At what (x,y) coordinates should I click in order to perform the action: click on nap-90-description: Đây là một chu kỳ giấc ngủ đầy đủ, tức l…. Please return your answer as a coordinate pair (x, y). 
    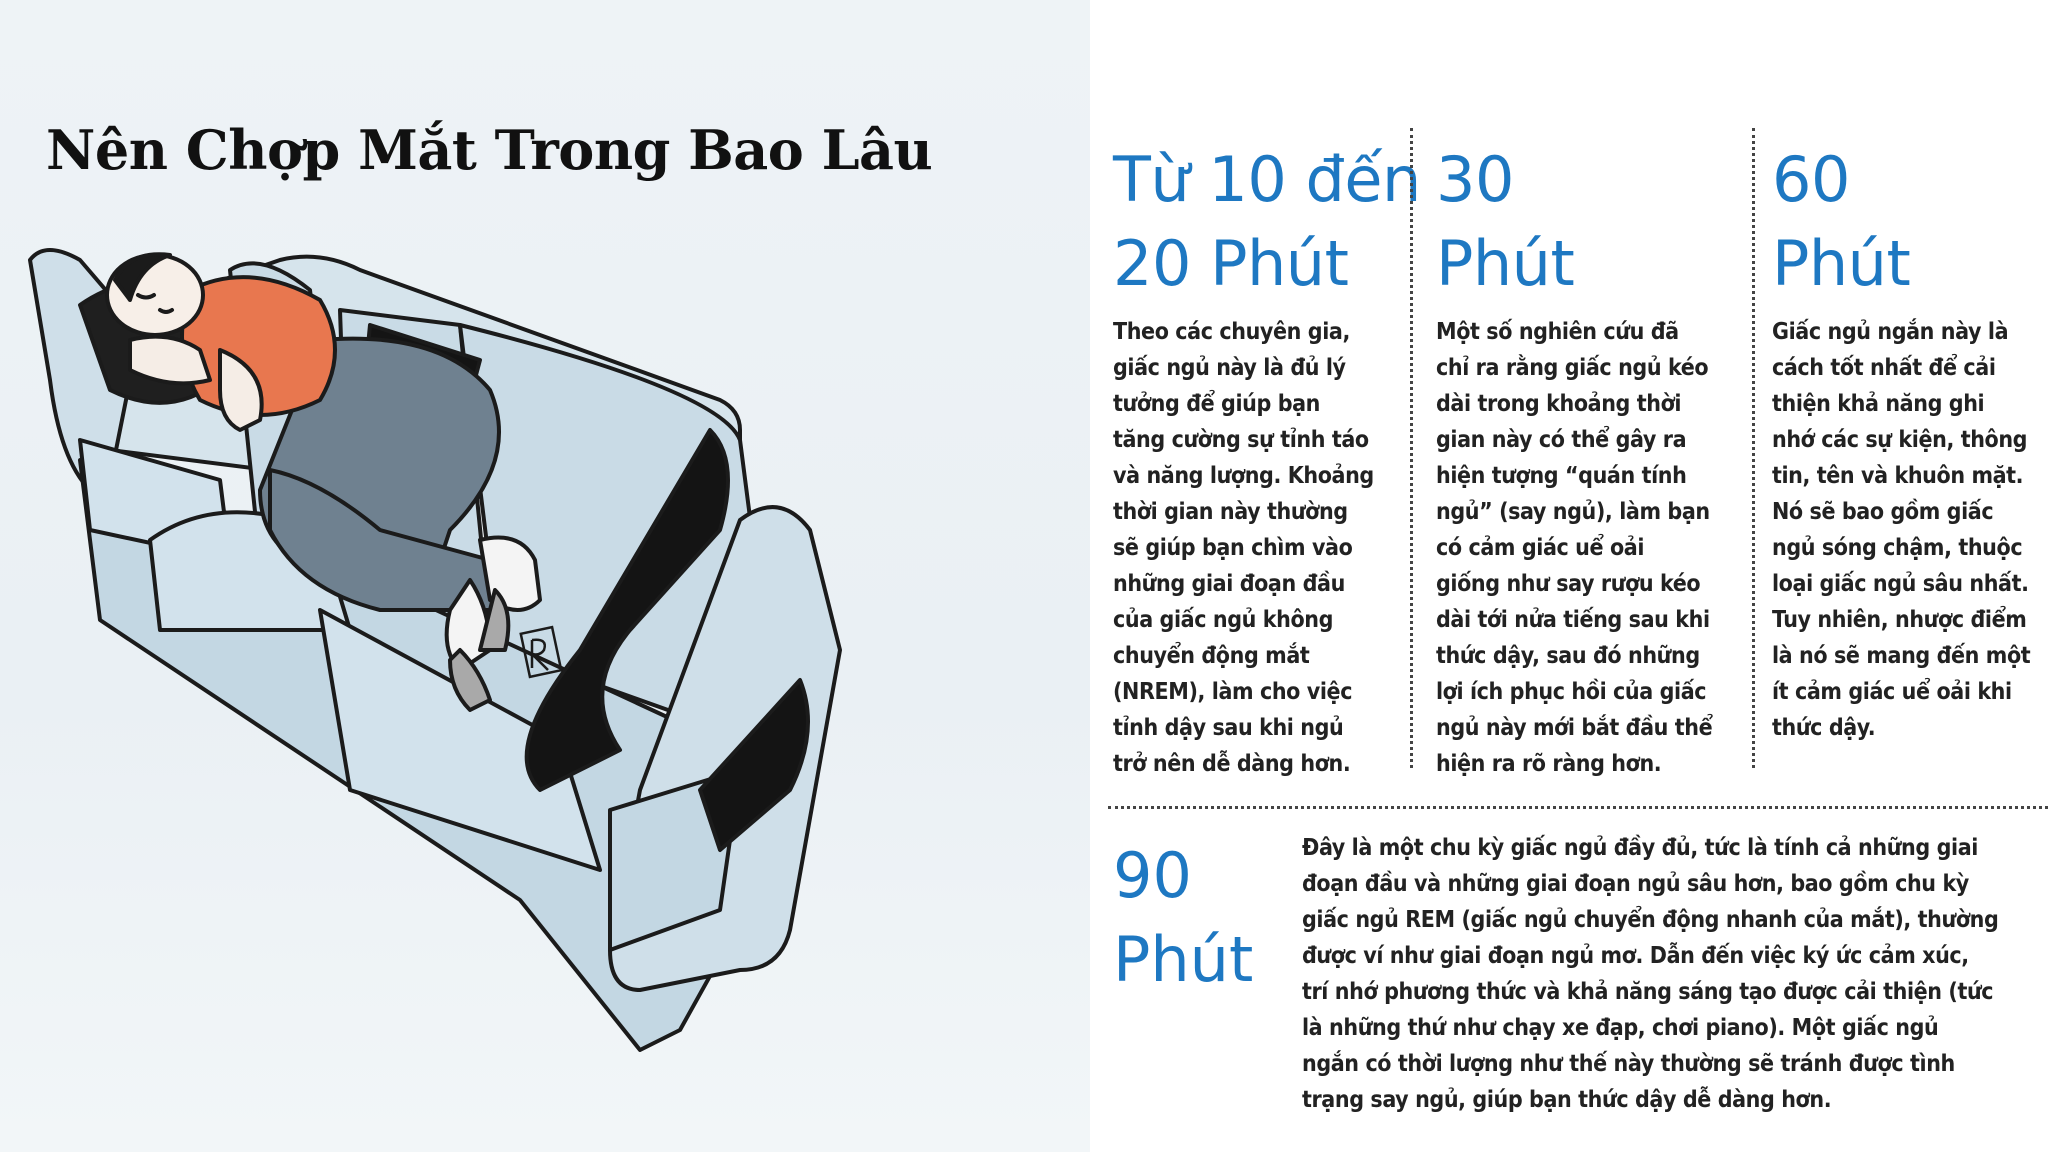
    Looking at the image, I should click on (1650, 974).